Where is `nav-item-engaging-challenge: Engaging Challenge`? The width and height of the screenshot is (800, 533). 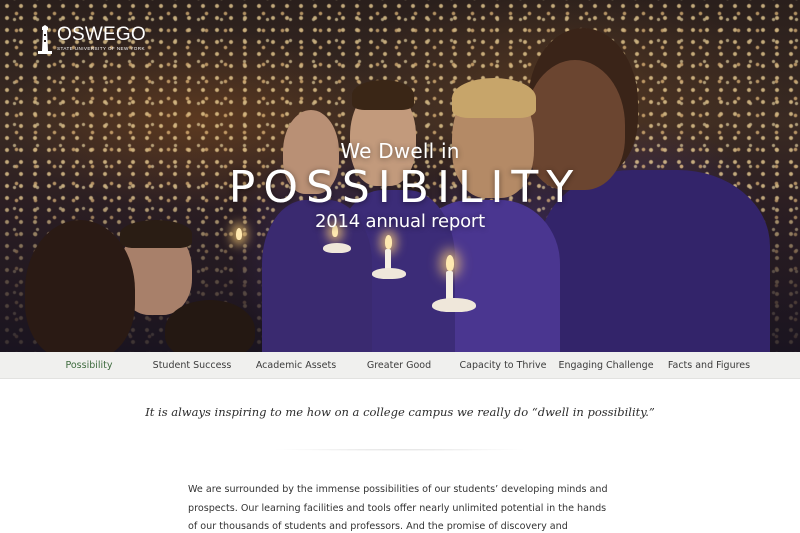 nav-item-engaging-challenge: Engaging Challenge is located at coordinates (605, 365).